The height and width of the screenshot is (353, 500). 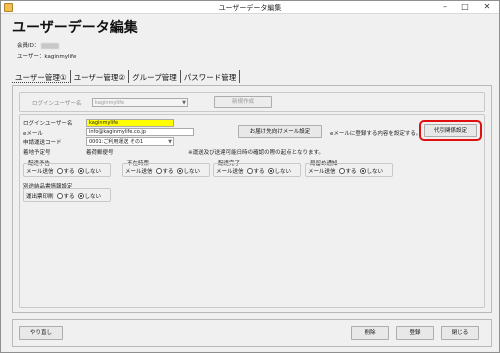 What do you see at coordinates (116, 142) in the screenshot?
I see `plan-select-value: 0001:ご利用運送 その1` at bounding box center [116, 142].